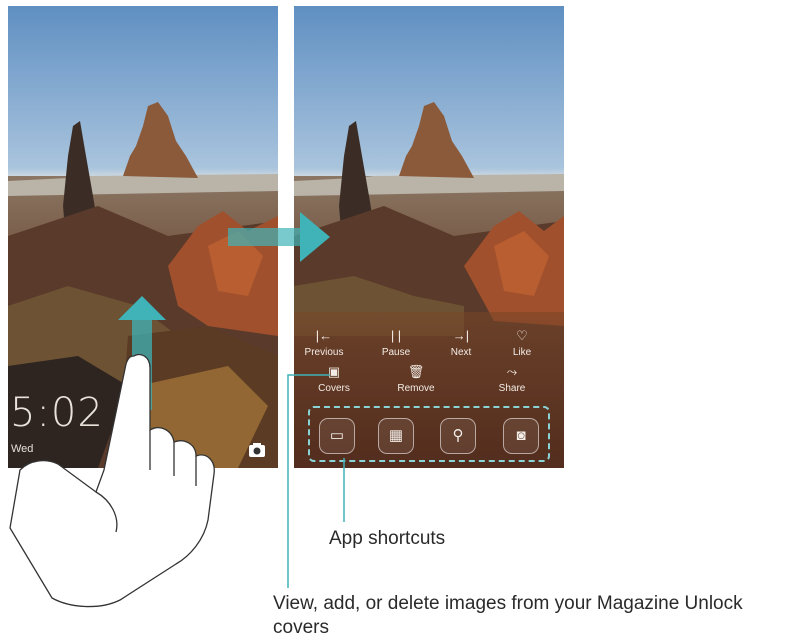 The image size is (788, 644). I want to click on flashlight-shortcut: ⚲, so click(458, 436).